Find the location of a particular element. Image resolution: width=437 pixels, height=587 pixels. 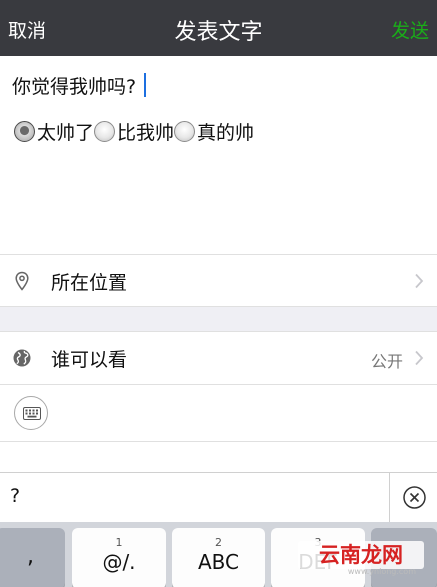

key-number: 2 is located at coordinates (218, 542).